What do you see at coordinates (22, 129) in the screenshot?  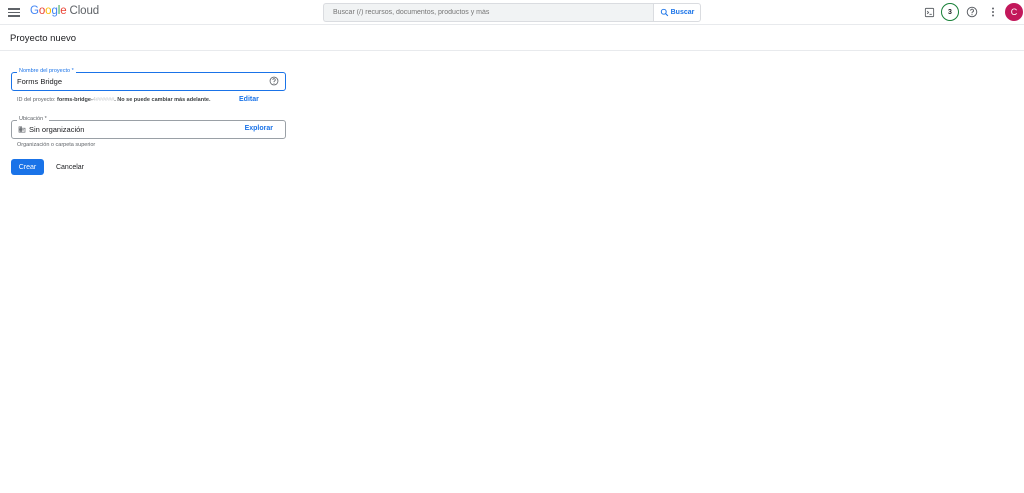 I see `organization-icon` at bounding box center [22, 129].